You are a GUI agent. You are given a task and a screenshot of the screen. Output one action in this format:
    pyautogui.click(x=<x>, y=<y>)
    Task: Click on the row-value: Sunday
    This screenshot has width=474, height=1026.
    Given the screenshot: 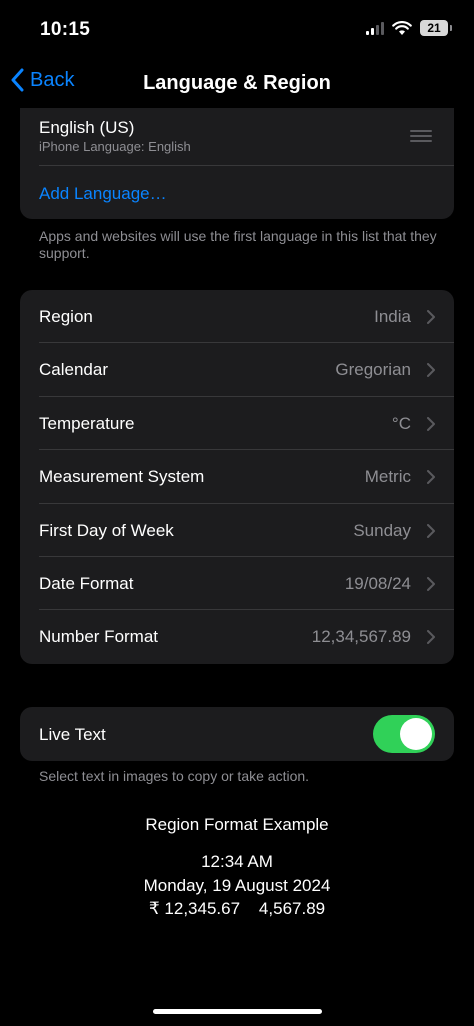 What is the action you would take?
    pyautogui.click(x=382, y=530)
    